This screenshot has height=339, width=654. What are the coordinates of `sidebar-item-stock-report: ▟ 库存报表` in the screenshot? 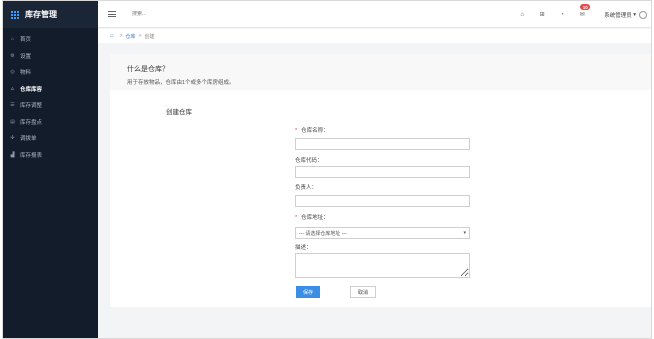 It's located at (50, 155).